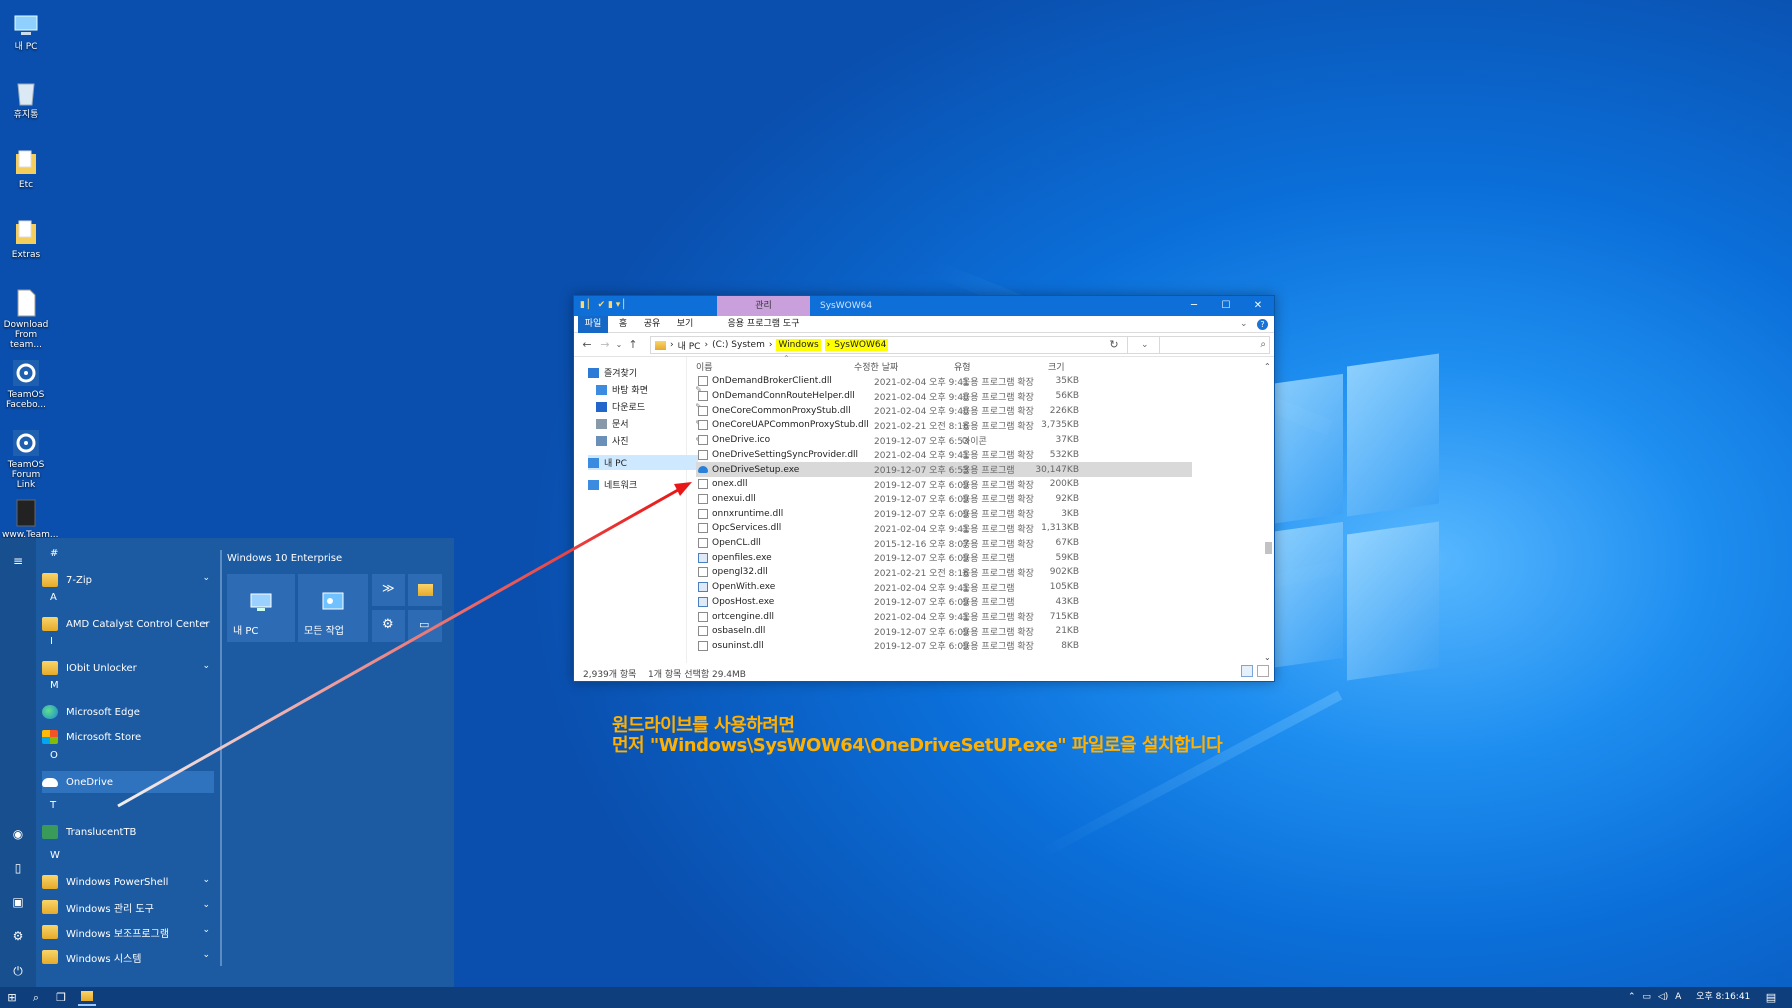 This screenshot has width=1792, height=1008. What do you see at coordinates (53, 597) in the screenshot?
I see `app-group-letter: A` at bounding box center [53, 597].